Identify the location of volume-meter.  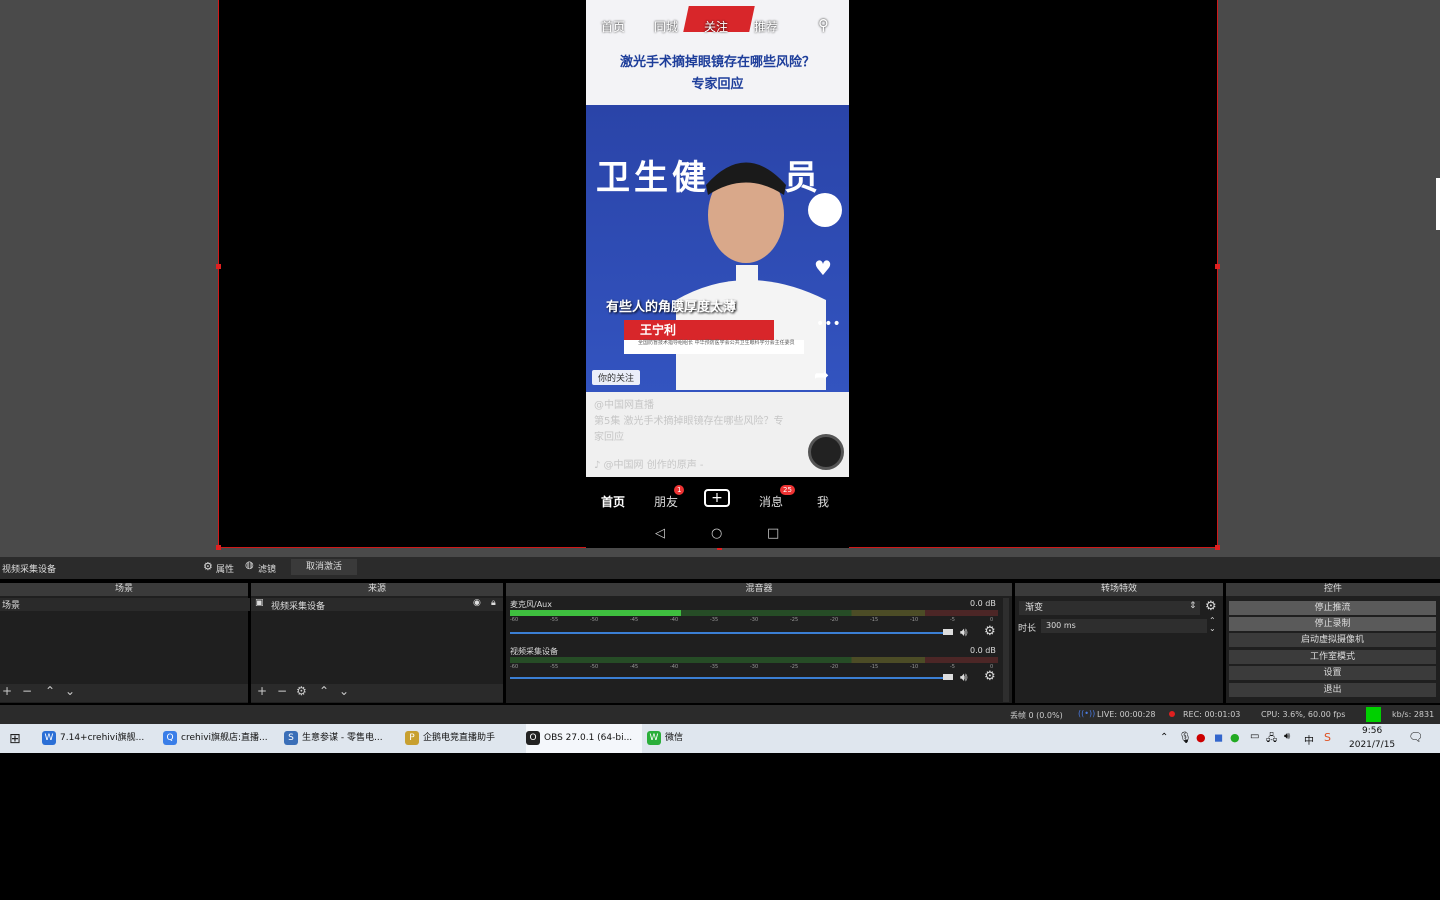
(754, 660).